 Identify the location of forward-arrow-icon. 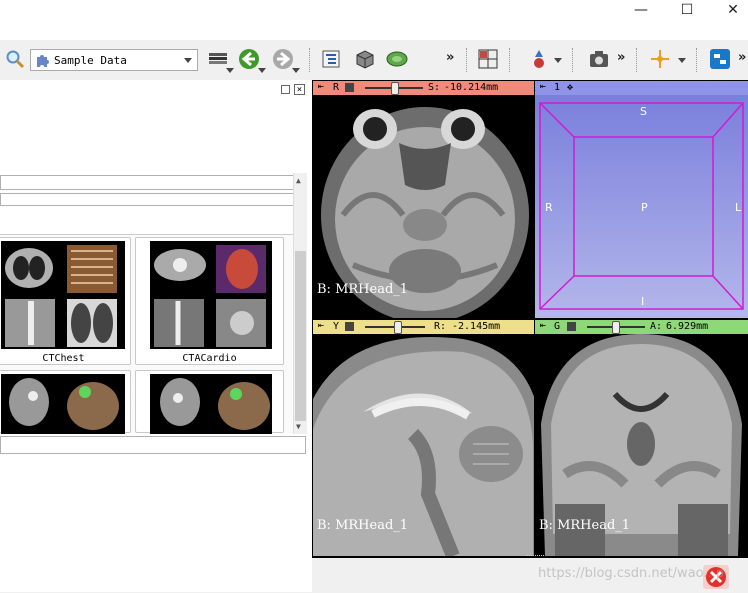
(283, 59).